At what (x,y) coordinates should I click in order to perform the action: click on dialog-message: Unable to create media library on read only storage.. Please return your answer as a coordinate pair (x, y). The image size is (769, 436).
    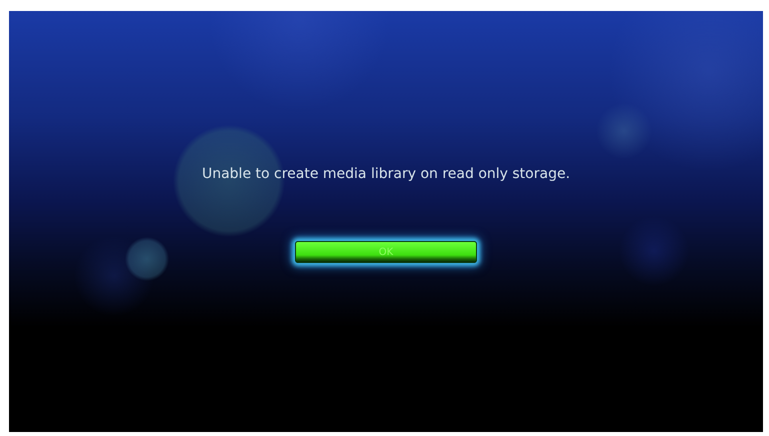
    Looking at the image, I should click on (386, 174).